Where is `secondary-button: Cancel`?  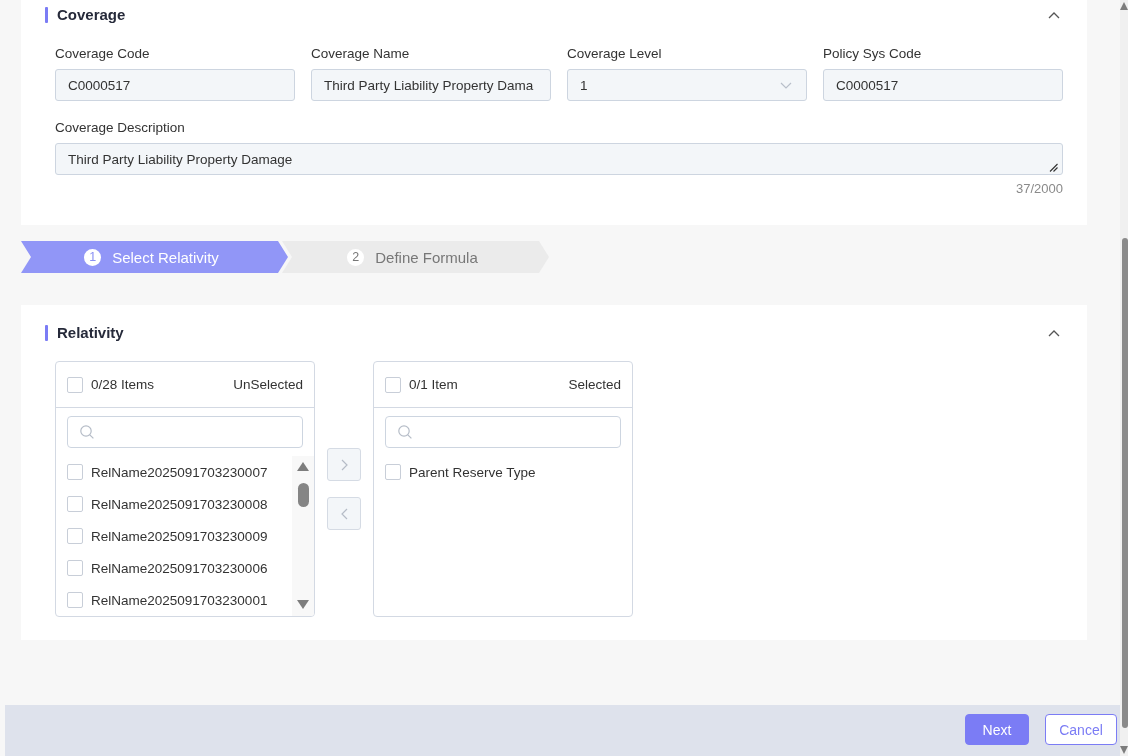 secondary-button: Cancel is located at coordinates (1081, 729).